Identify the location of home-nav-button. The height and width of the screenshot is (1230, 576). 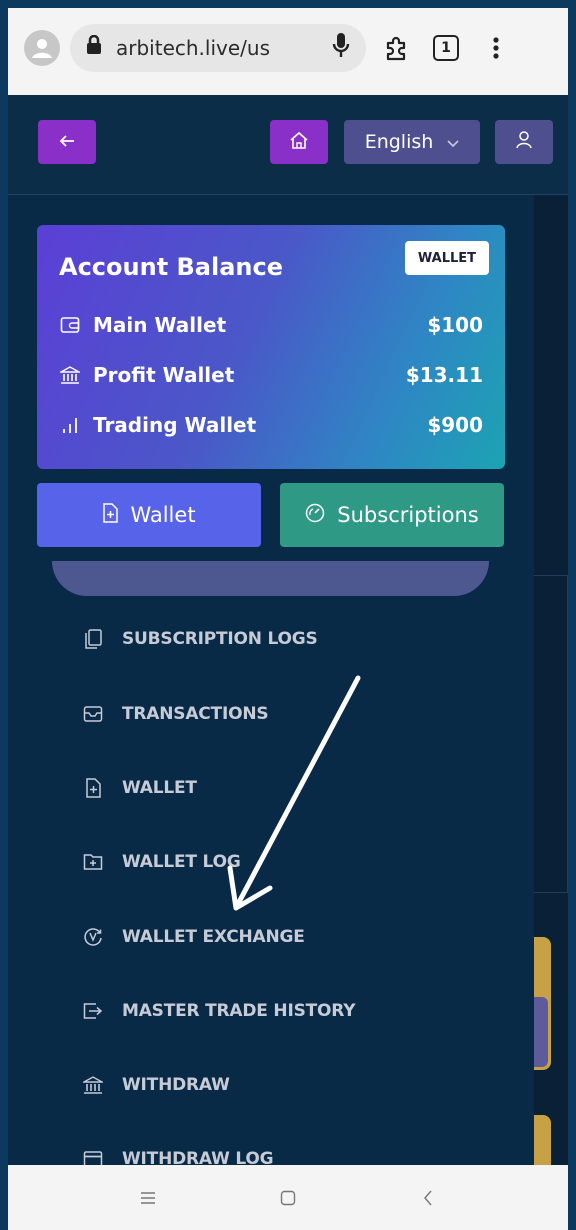
(288, 1198).